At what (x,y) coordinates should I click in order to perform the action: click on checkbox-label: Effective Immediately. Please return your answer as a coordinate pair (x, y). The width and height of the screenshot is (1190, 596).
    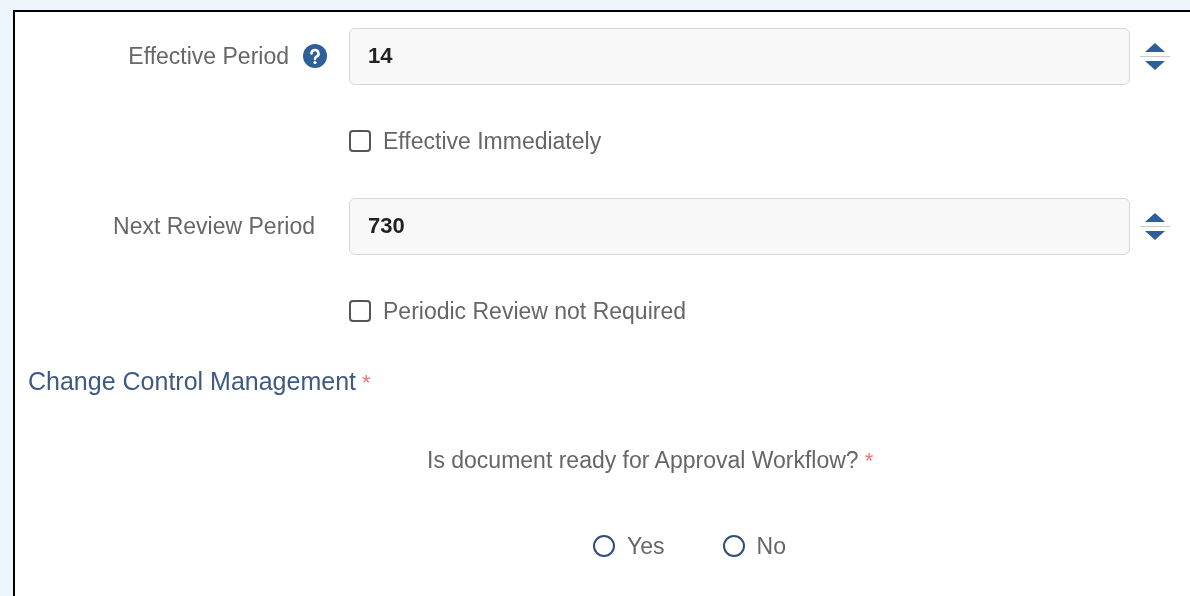
    Looking at the image, I should click on (492, 141).